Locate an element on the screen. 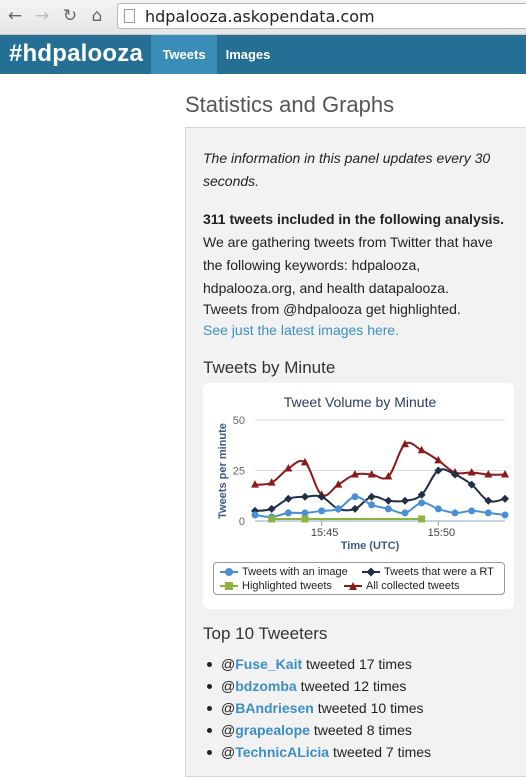 This screenshot has height=777, width=526. x-tick-label: 15:45 is located at coordinates (325, 533).